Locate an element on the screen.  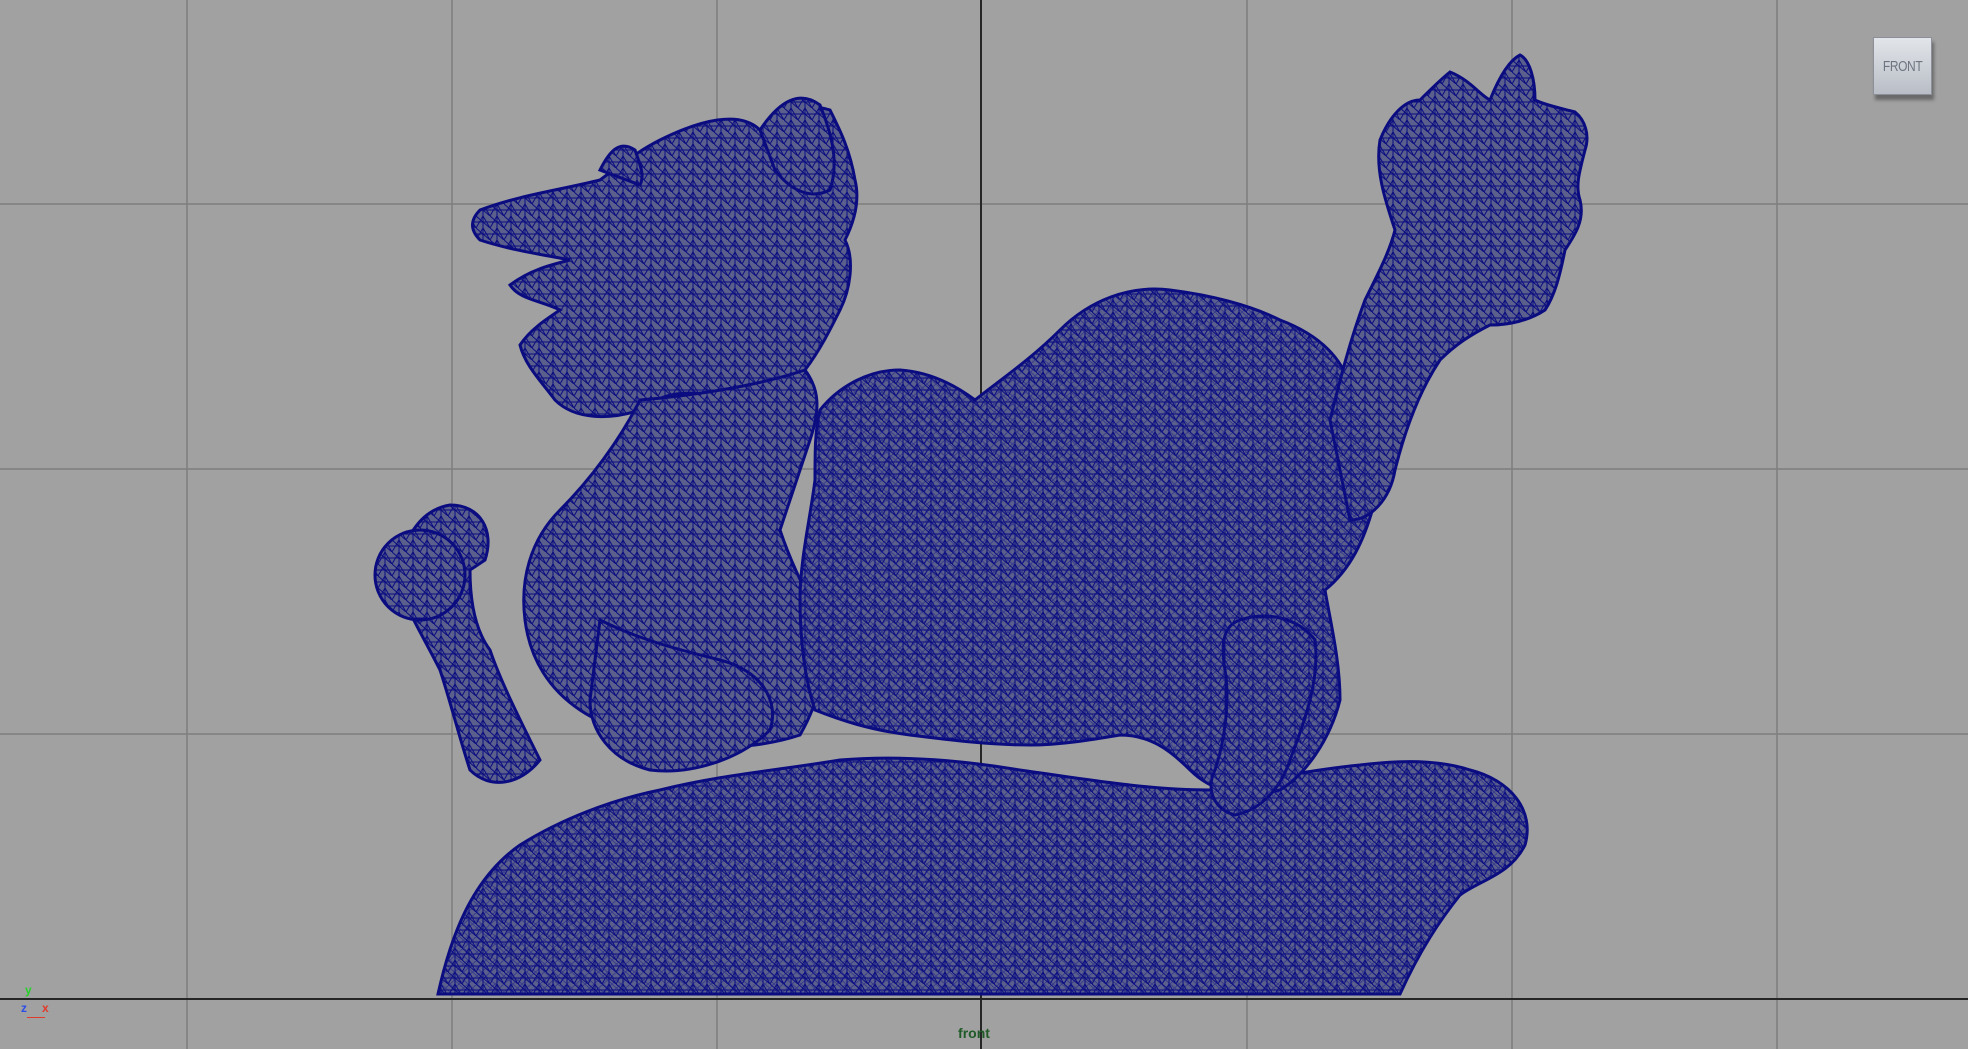
axis-z-label: z is located at coordinates (24, 1008).